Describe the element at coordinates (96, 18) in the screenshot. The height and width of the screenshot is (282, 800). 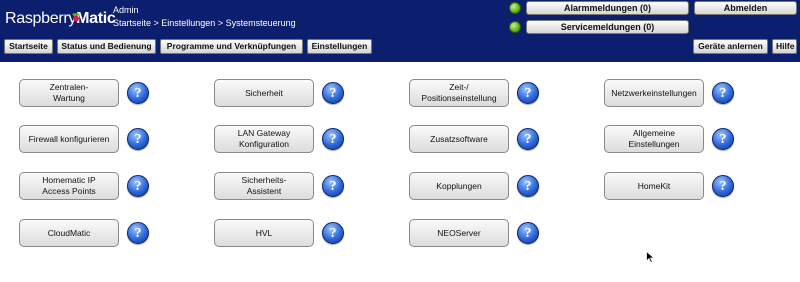
I see `logo-text-matic: Matic` at that location.